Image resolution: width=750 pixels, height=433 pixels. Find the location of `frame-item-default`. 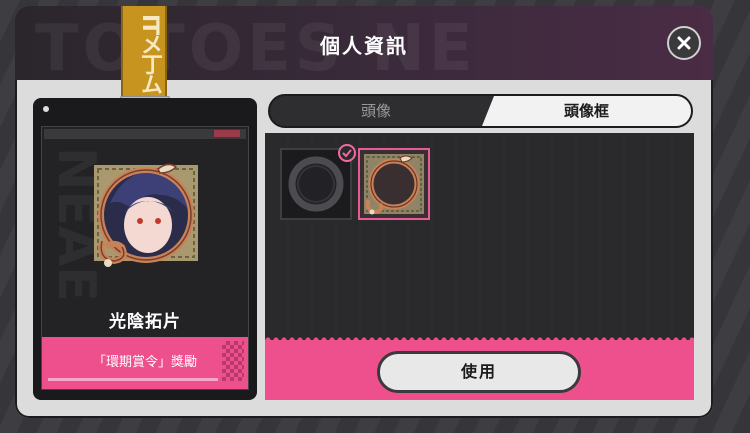

frame-item-default is located at coordinates (318, 182).